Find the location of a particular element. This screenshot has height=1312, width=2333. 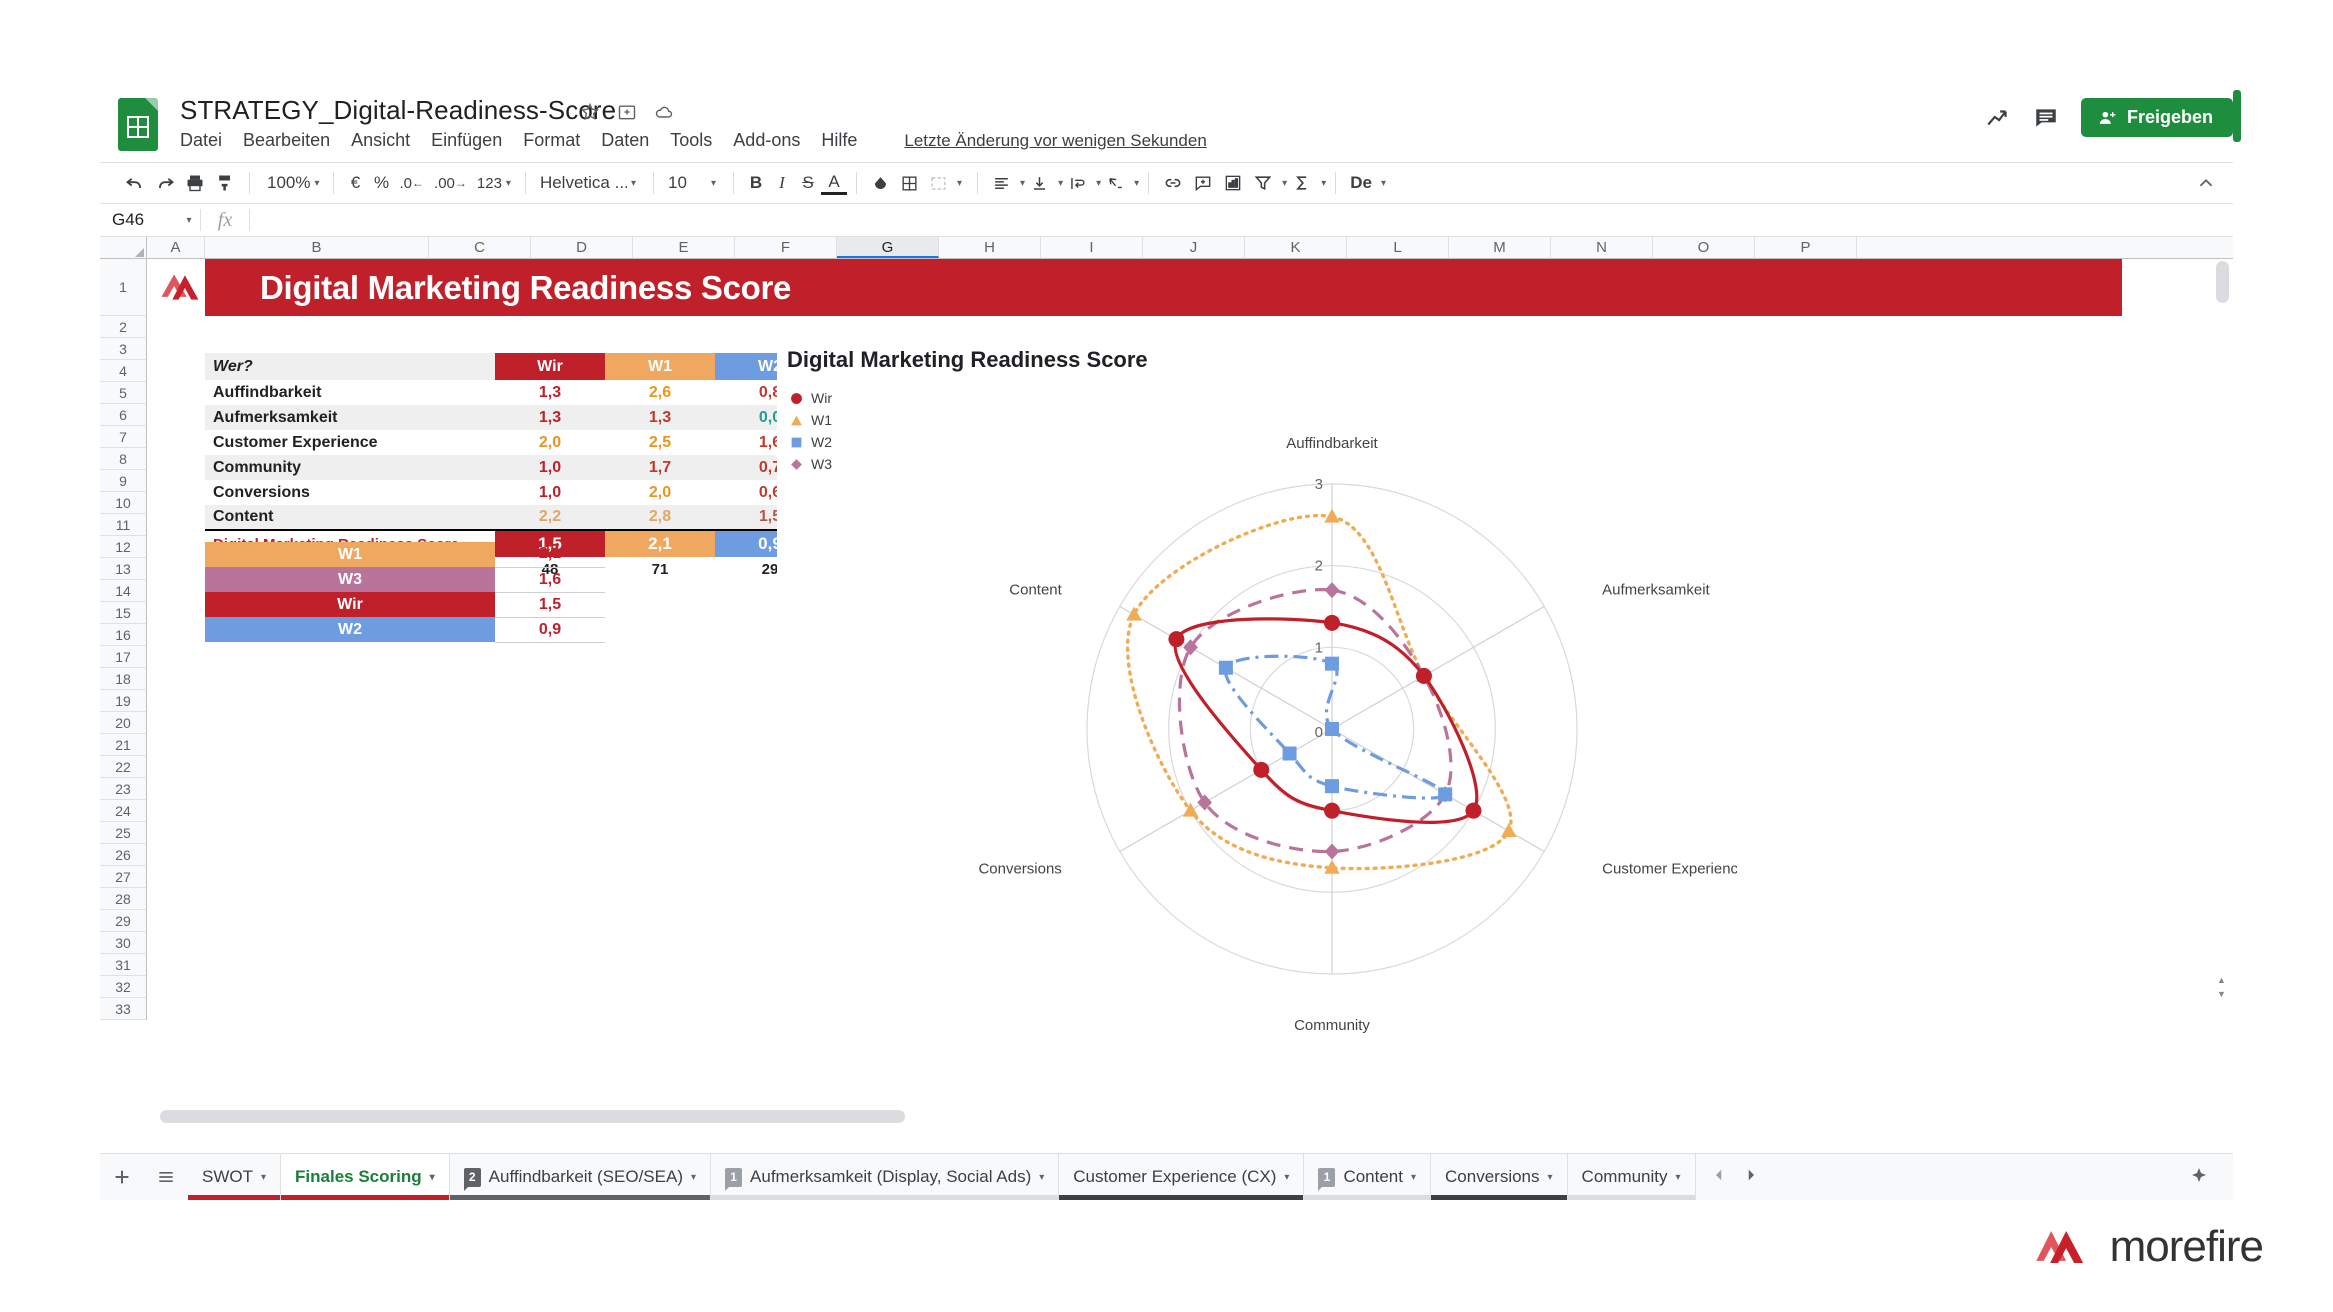

more-formats-select: 123 ▾ is located at coordinates (494, 183).